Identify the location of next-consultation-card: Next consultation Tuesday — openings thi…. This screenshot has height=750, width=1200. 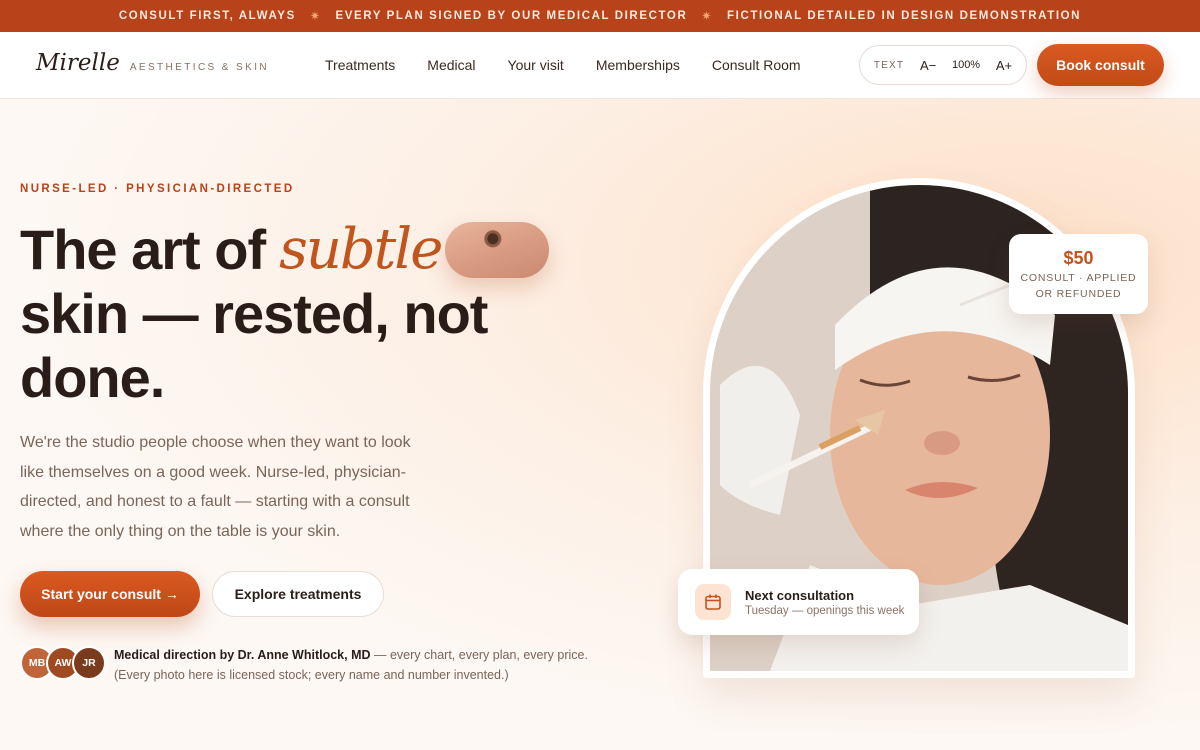
(798, 602).